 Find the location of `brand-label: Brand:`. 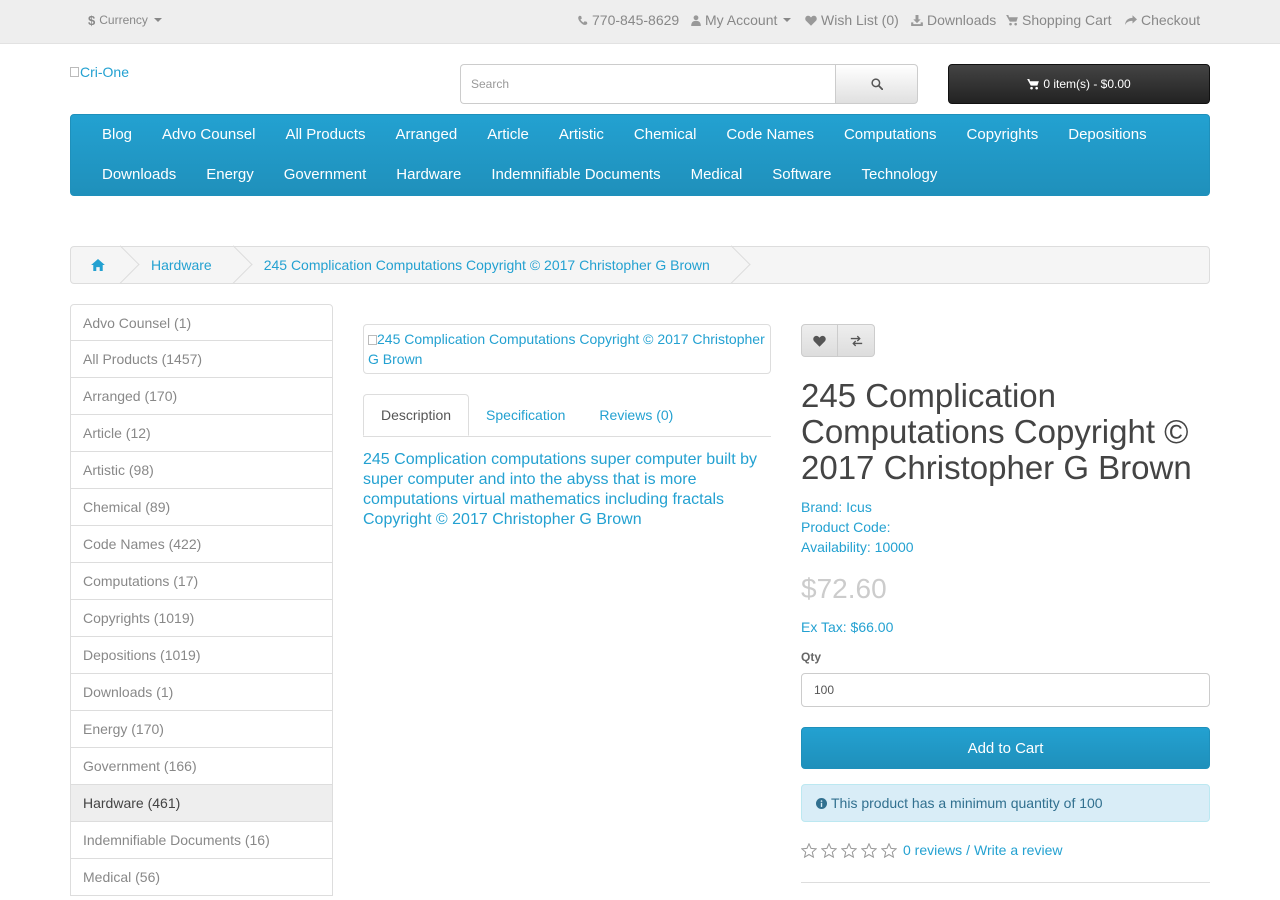

brand-label: Brand: is located at coordinates (822, 507).